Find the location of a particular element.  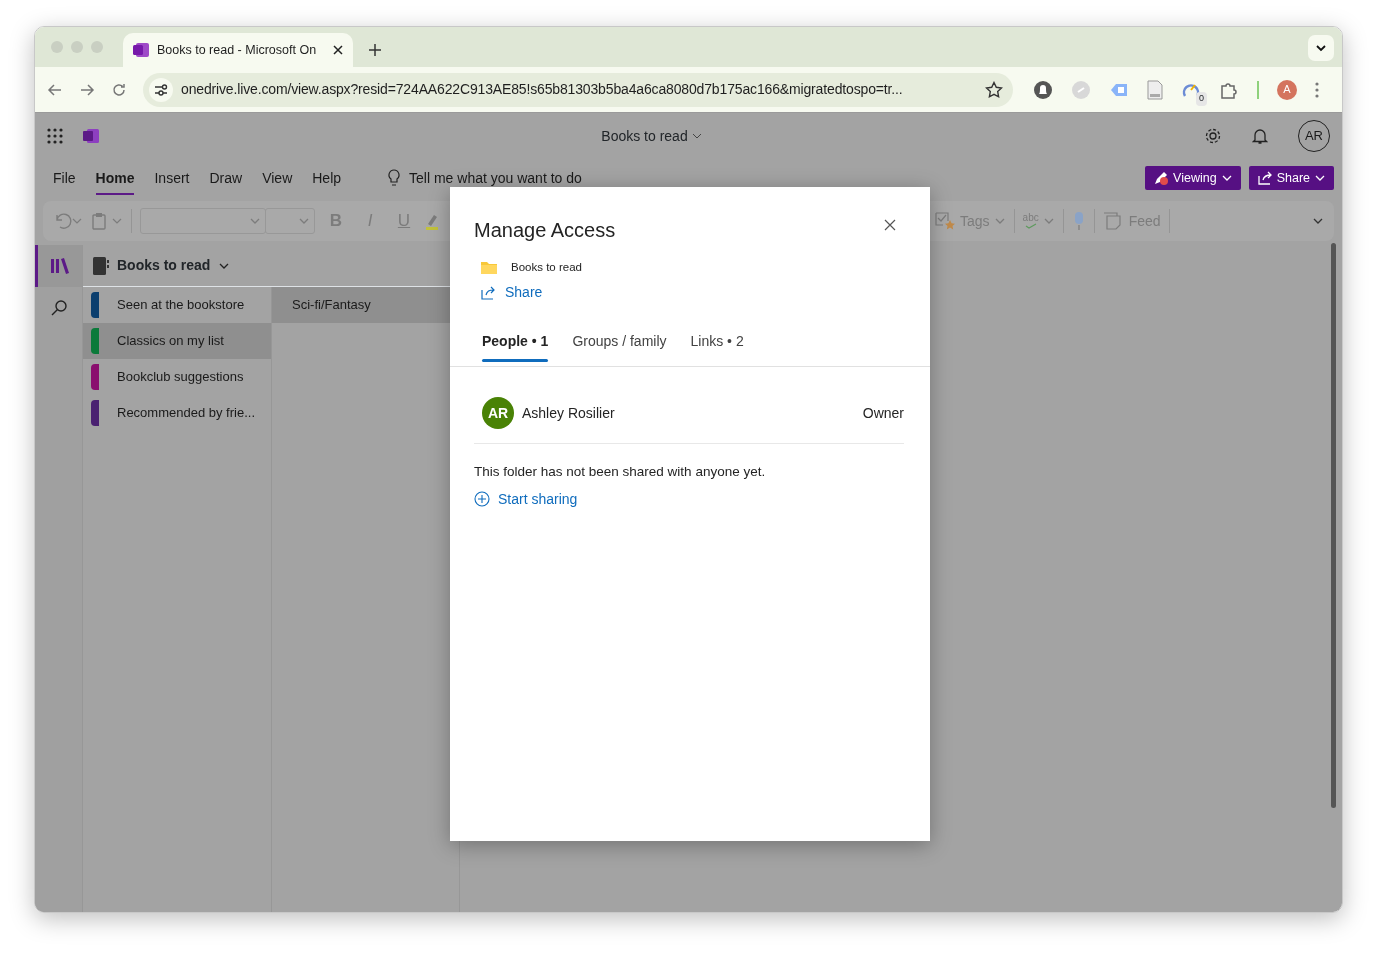

app-icon is located at coordinates (141, 50).